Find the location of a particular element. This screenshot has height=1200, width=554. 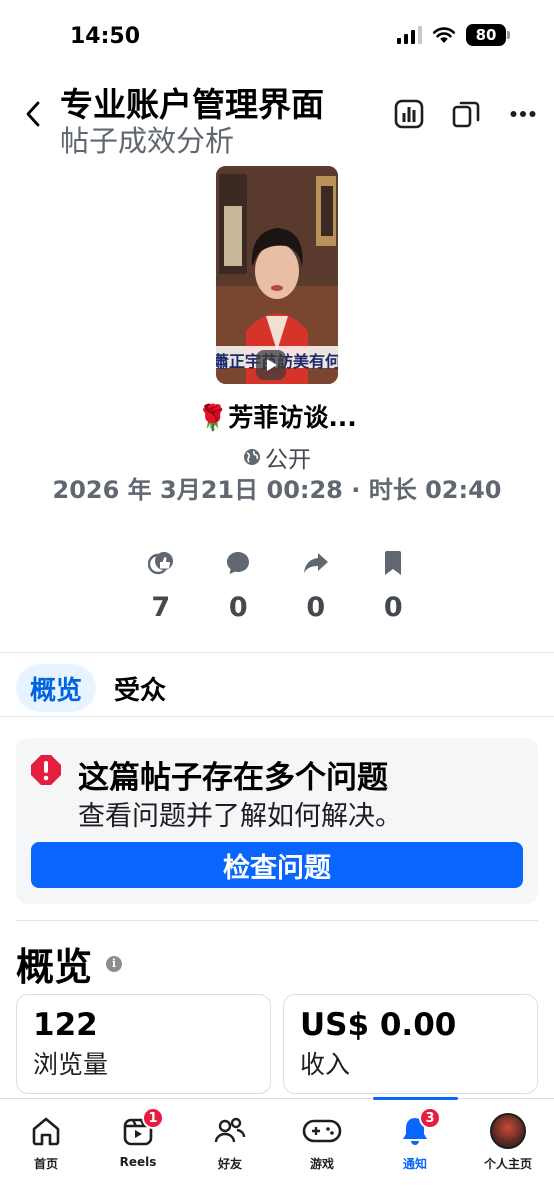

more-horizontal-icon is located at coordinates (523, 114).